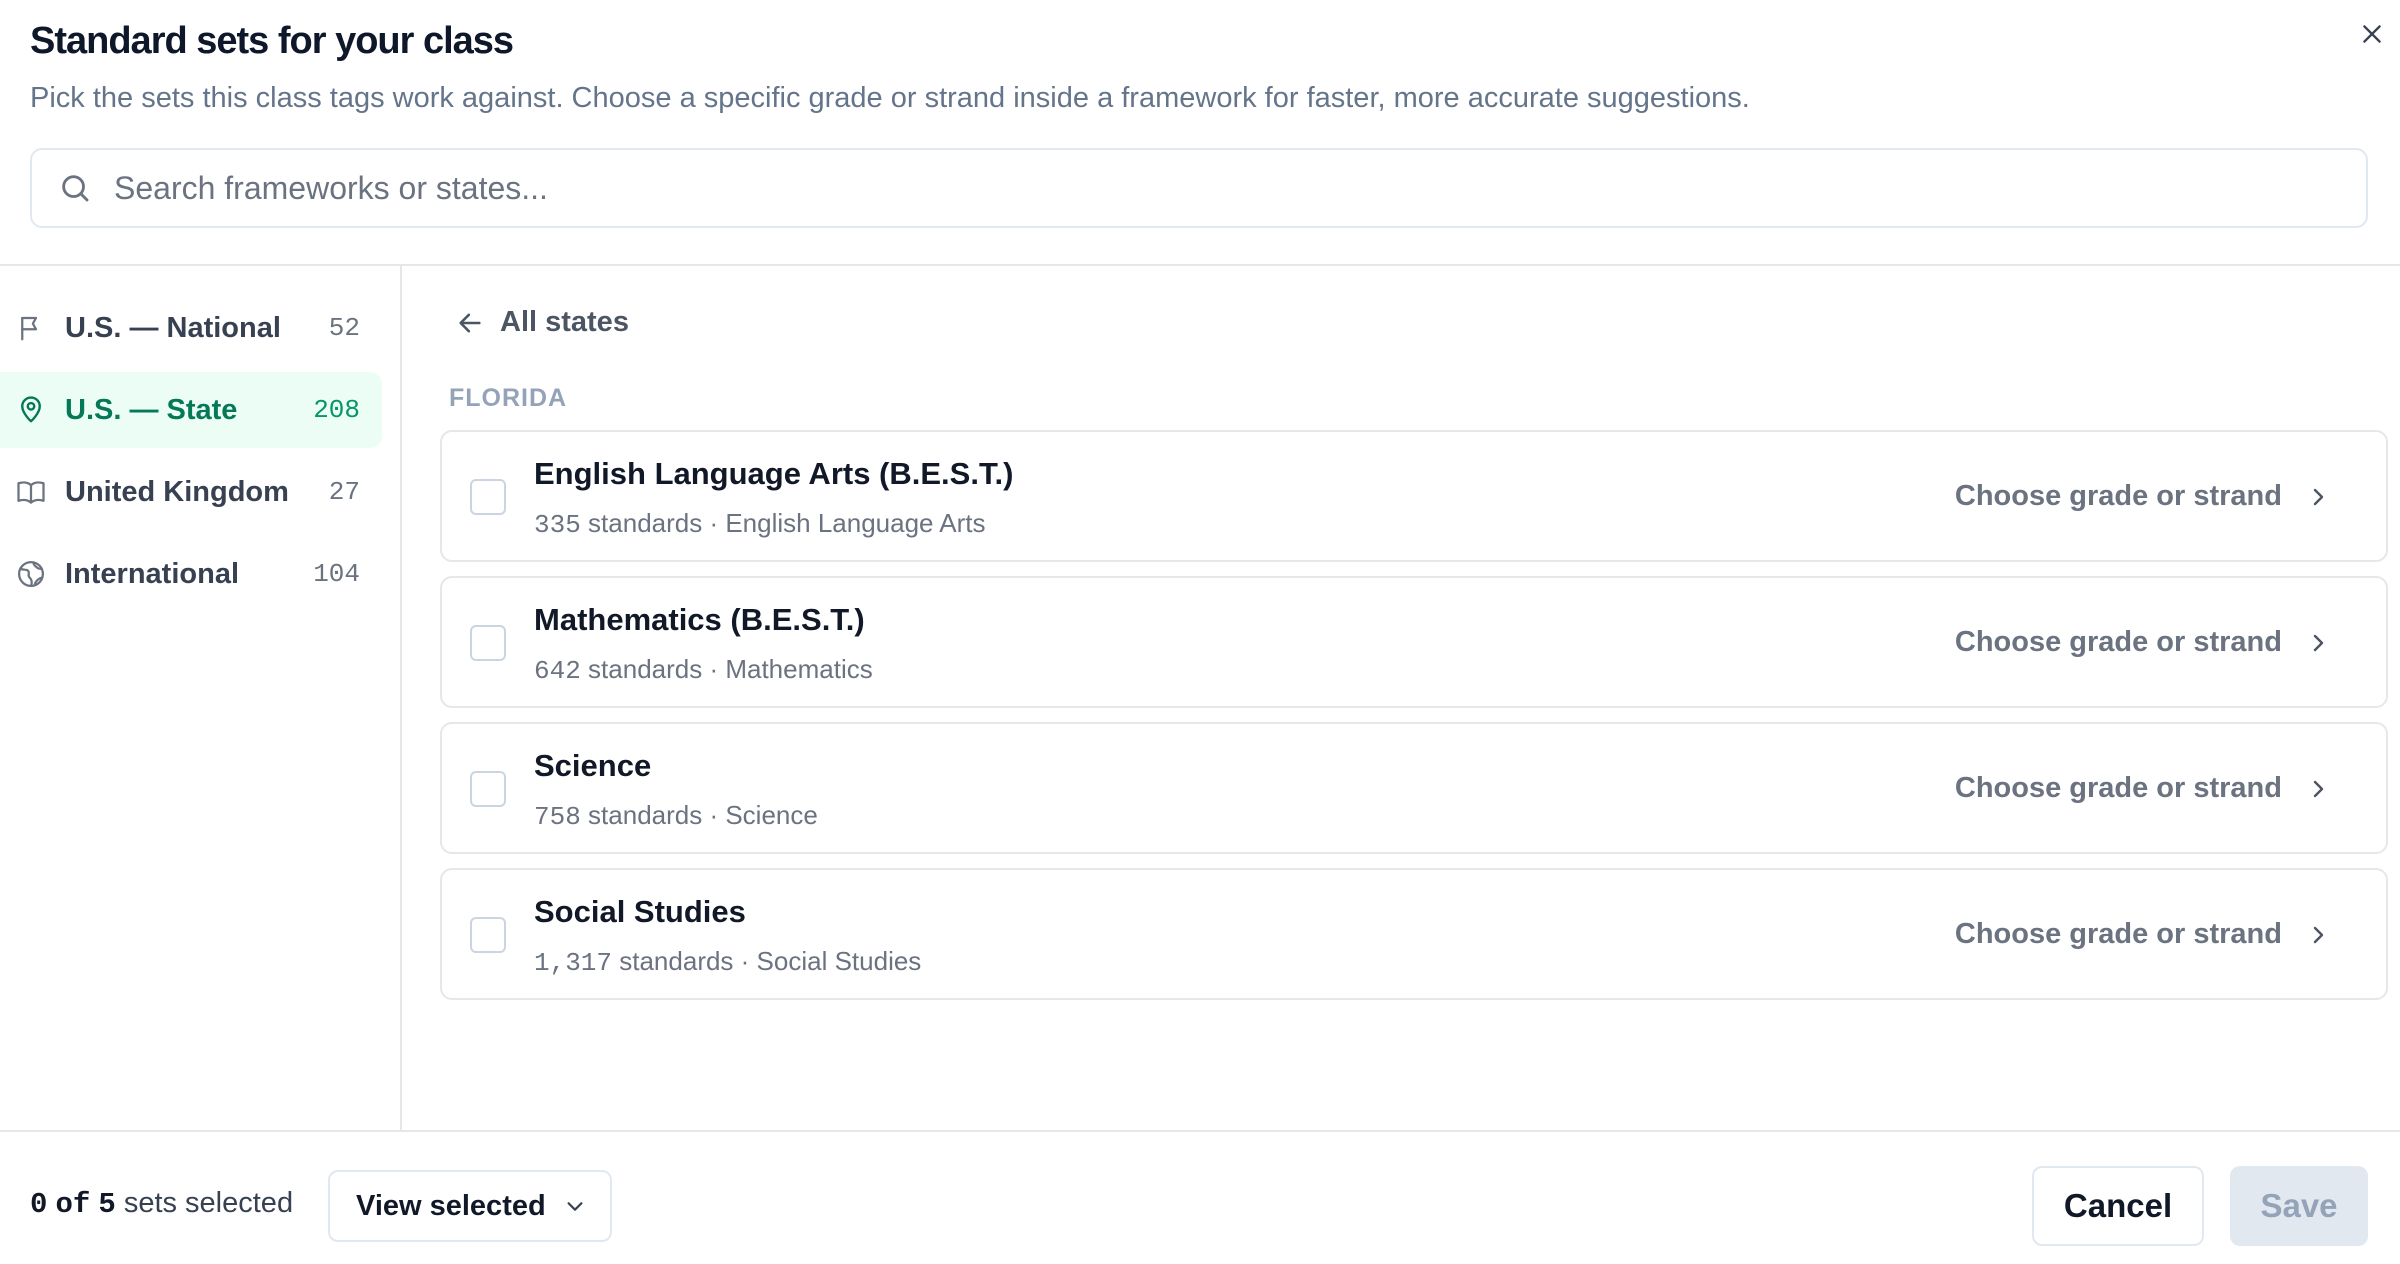  Describe the element at coordinates (2299, 1206) in the screenshot. I see `save-button: Save` at that location.